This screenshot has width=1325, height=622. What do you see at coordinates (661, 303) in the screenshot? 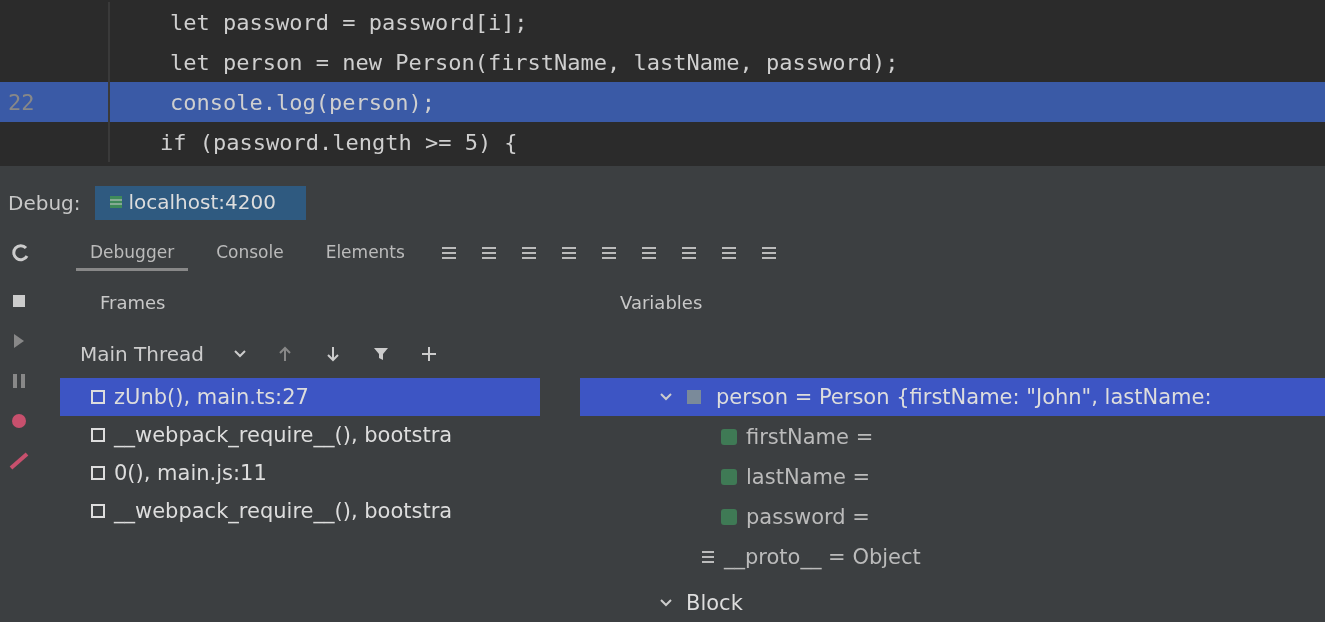
I see `variables-title: Variables` at bounding box center [661, 303].